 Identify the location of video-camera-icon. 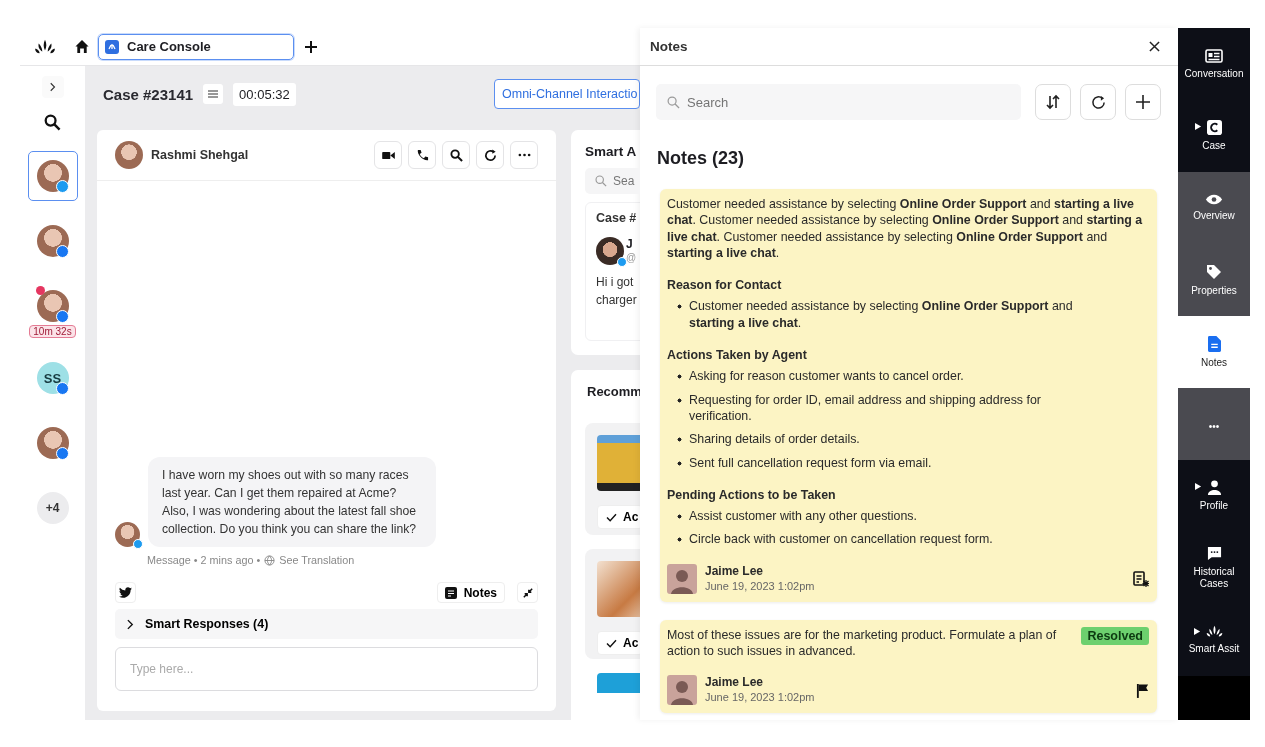
(388, 155).